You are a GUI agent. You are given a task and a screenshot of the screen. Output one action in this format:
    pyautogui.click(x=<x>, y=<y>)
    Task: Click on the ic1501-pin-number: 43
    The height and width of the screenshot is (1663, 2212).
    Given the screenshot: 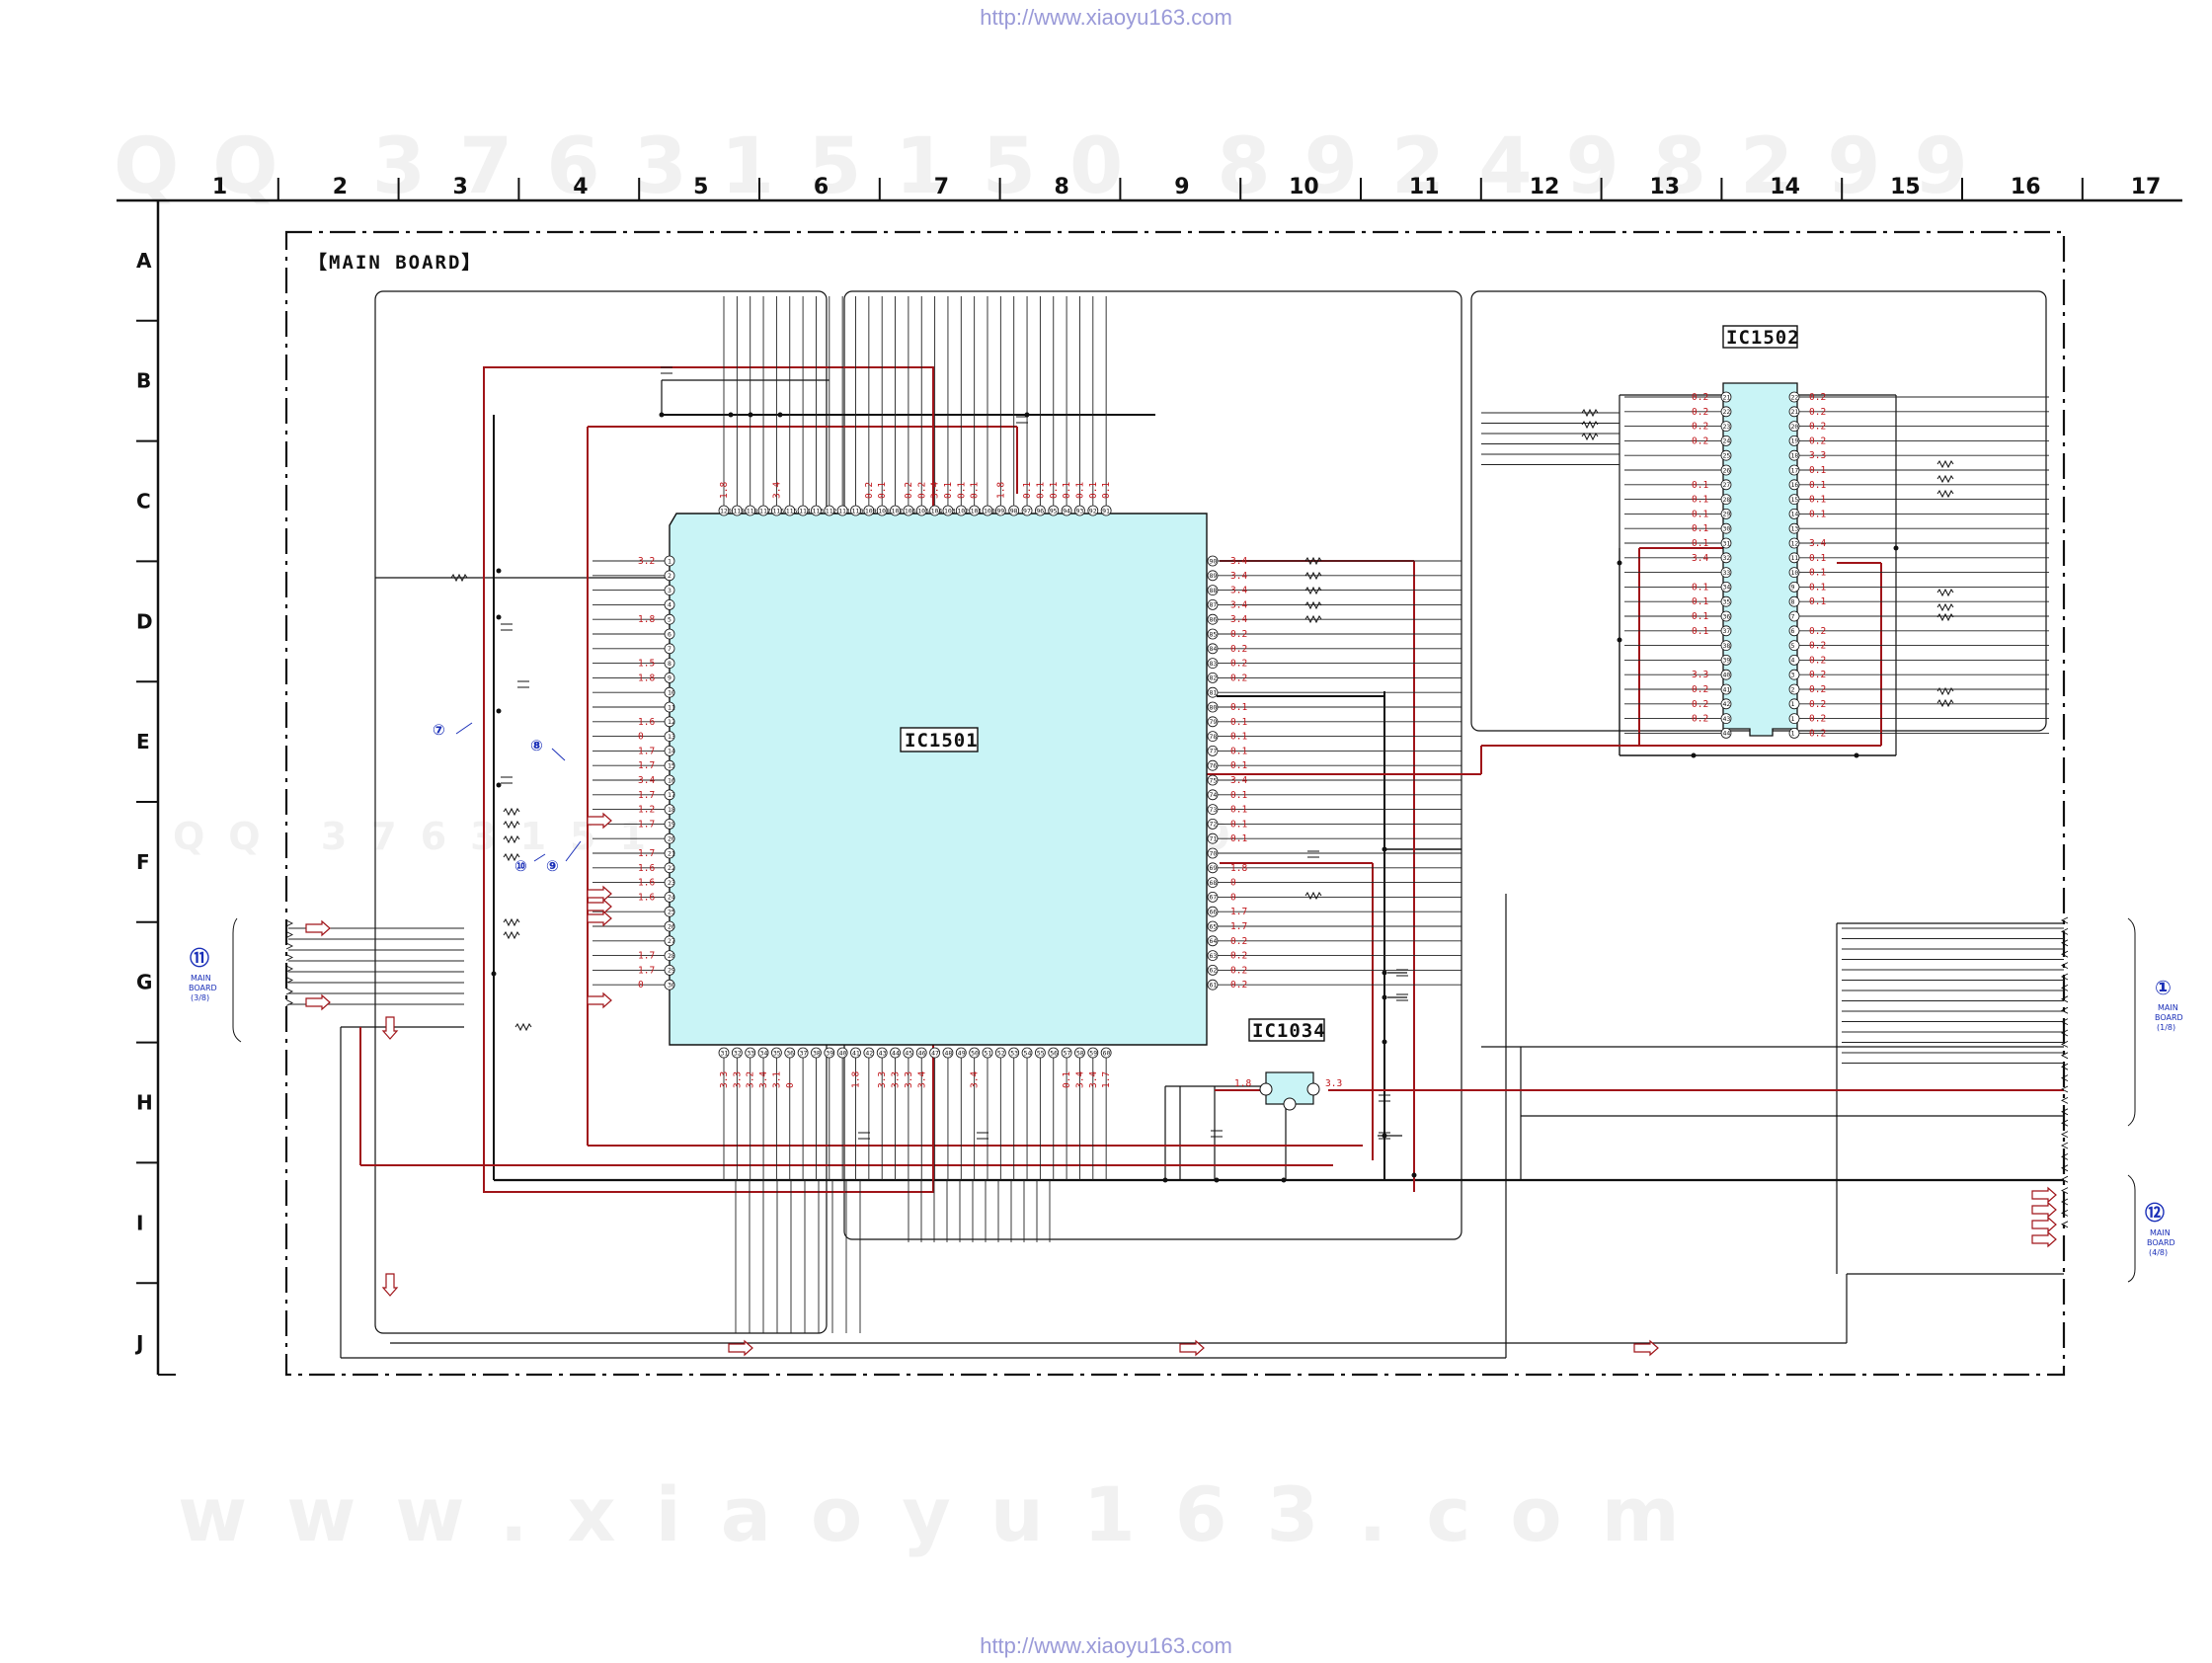 What is the action you would take?
    pyautogui.click(x=883, y=1053)
    